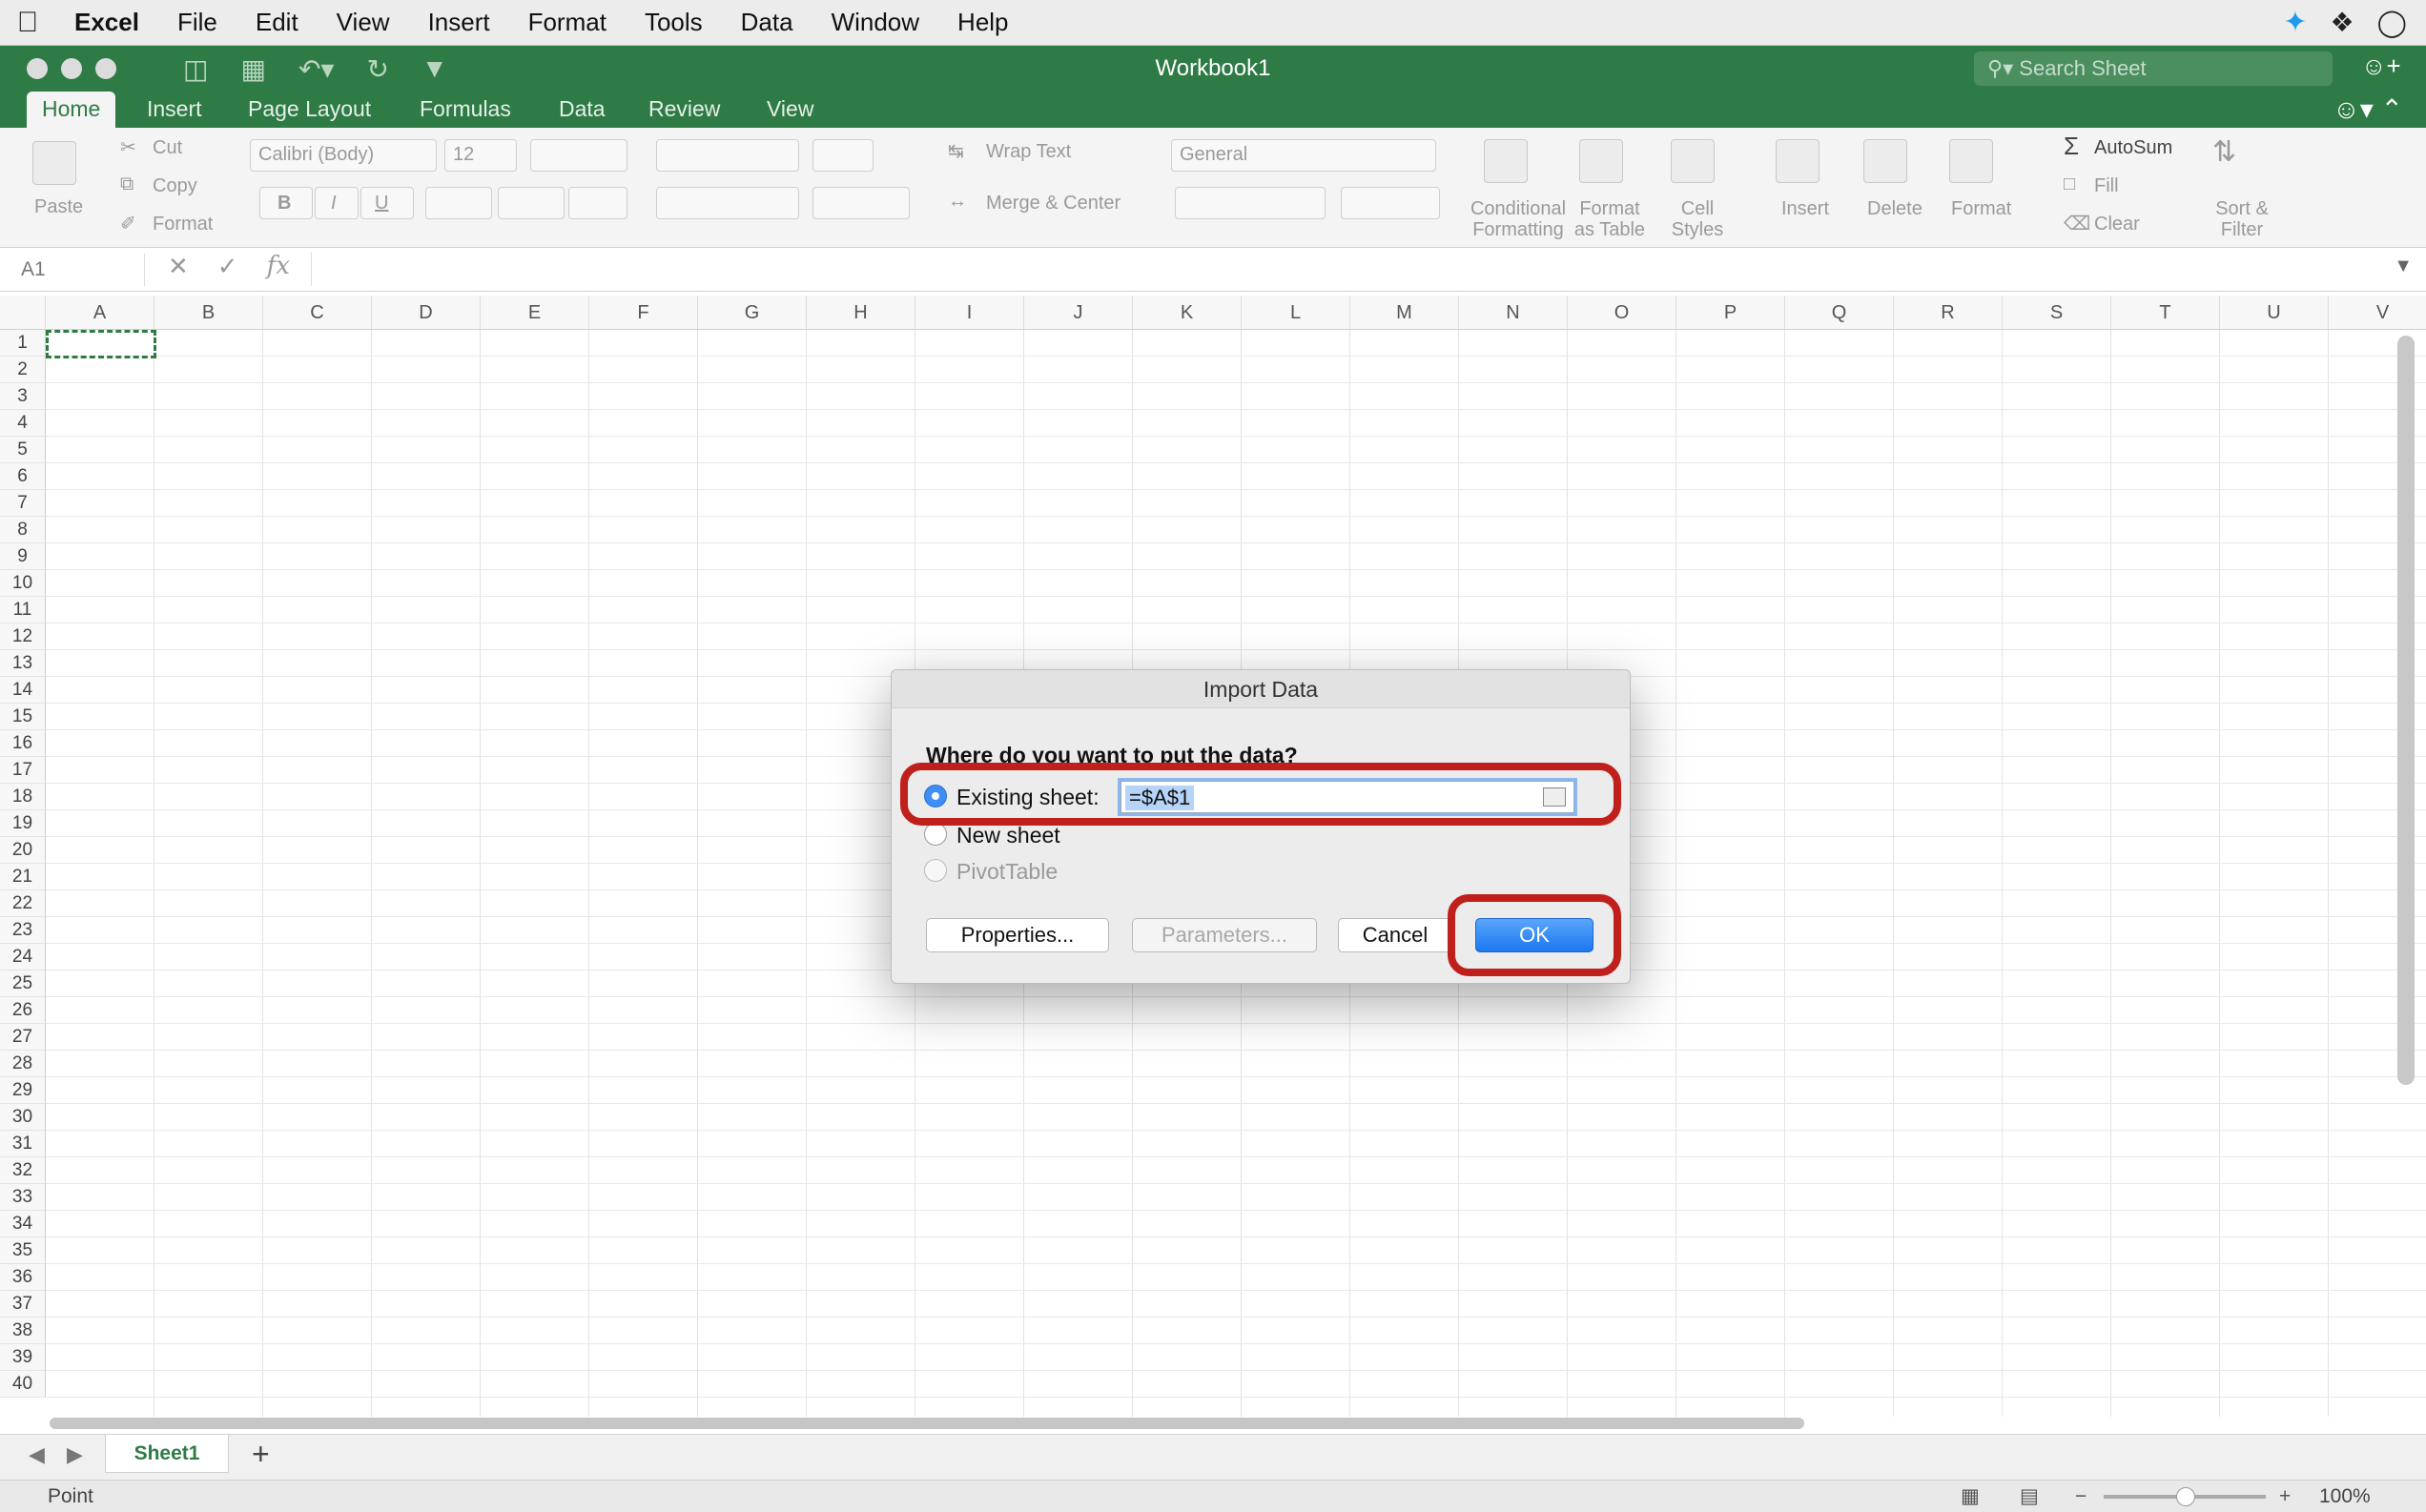 This screenshot has width=2426, height=1512. Describe the element at coordinates (1622, 313) in the screenshot. I see `column-header-o: O` at that location.